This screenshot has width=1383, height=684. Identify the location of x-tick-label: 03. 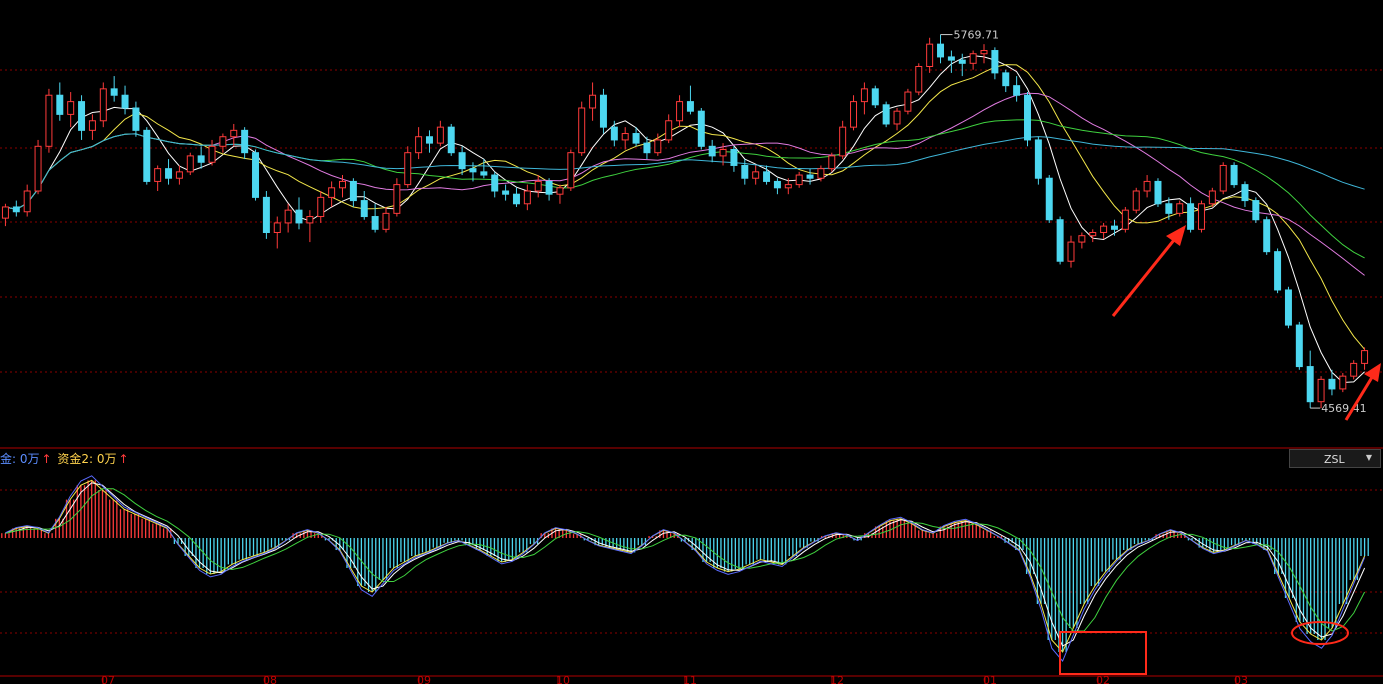
(1241, 679).